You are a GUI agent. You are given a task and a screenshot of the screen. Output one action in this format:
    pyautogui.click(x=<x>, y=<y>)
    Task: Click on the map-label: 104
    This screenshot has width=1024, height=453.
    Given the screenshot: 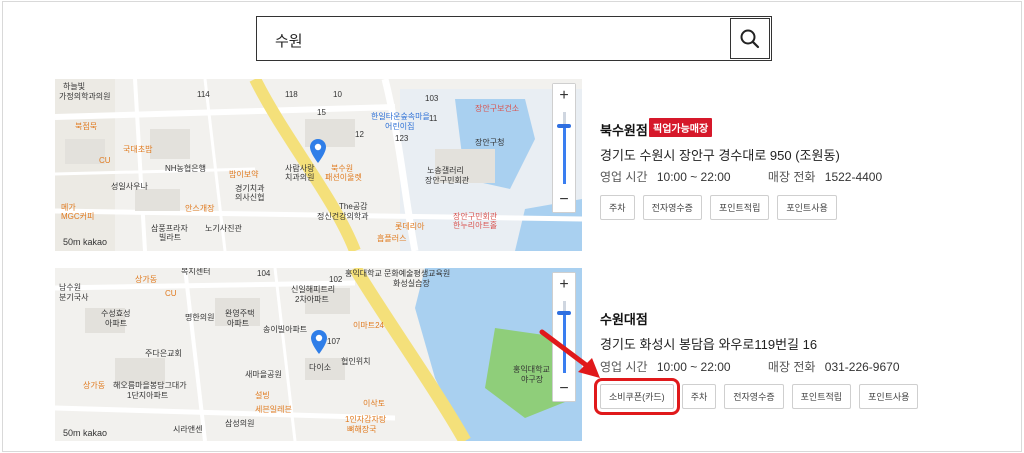 What is the action you would take?
    pyautogui.click(x=264, y=273)
    